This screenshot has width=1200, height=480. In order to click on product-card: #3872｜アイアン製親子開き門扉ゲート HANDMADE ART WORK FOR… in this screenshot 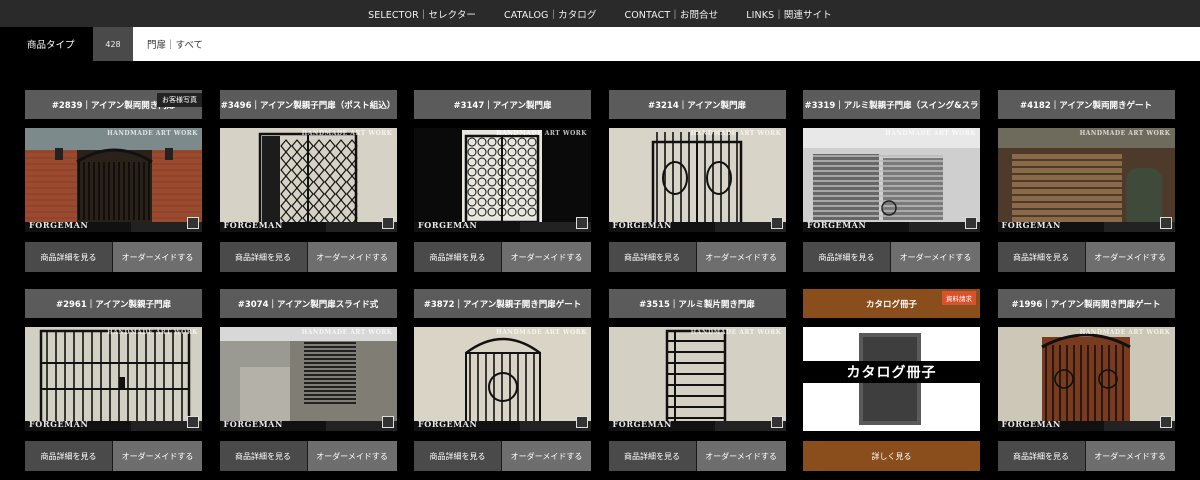, I will do `click(502, 380)`.